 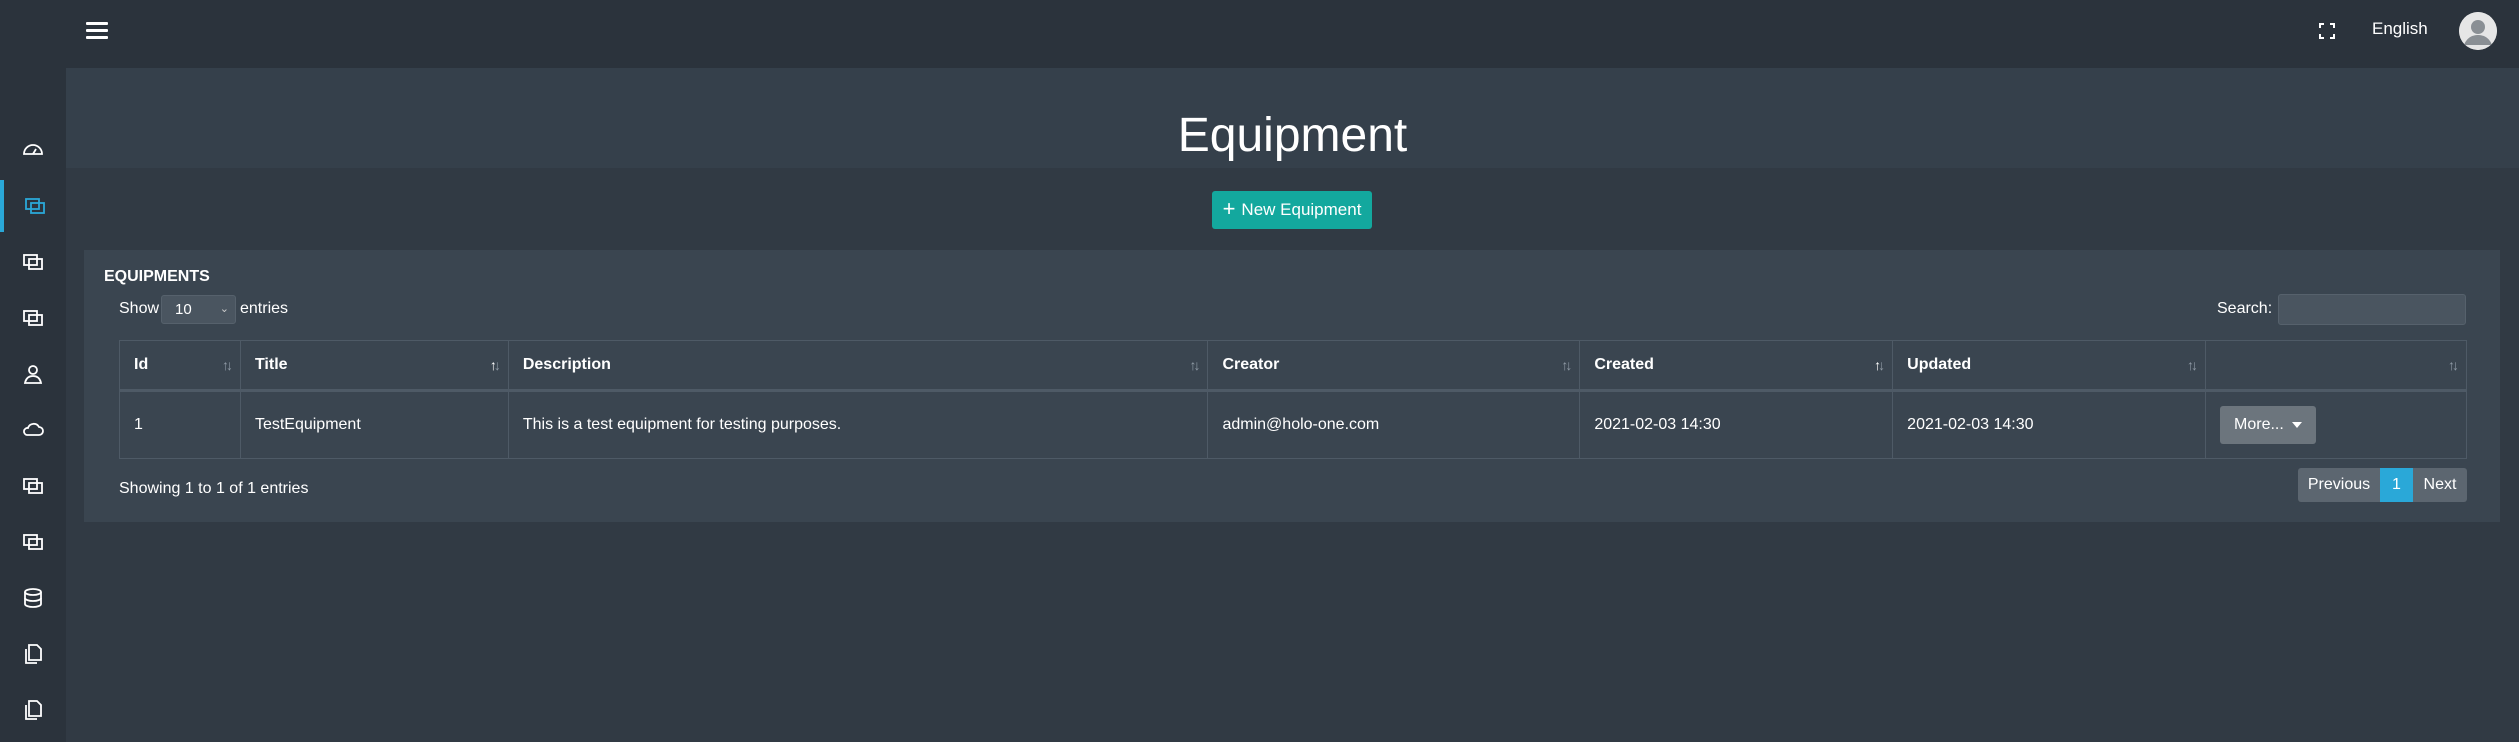 I want to click on cell-id: 1, so click(x=180, y=424).